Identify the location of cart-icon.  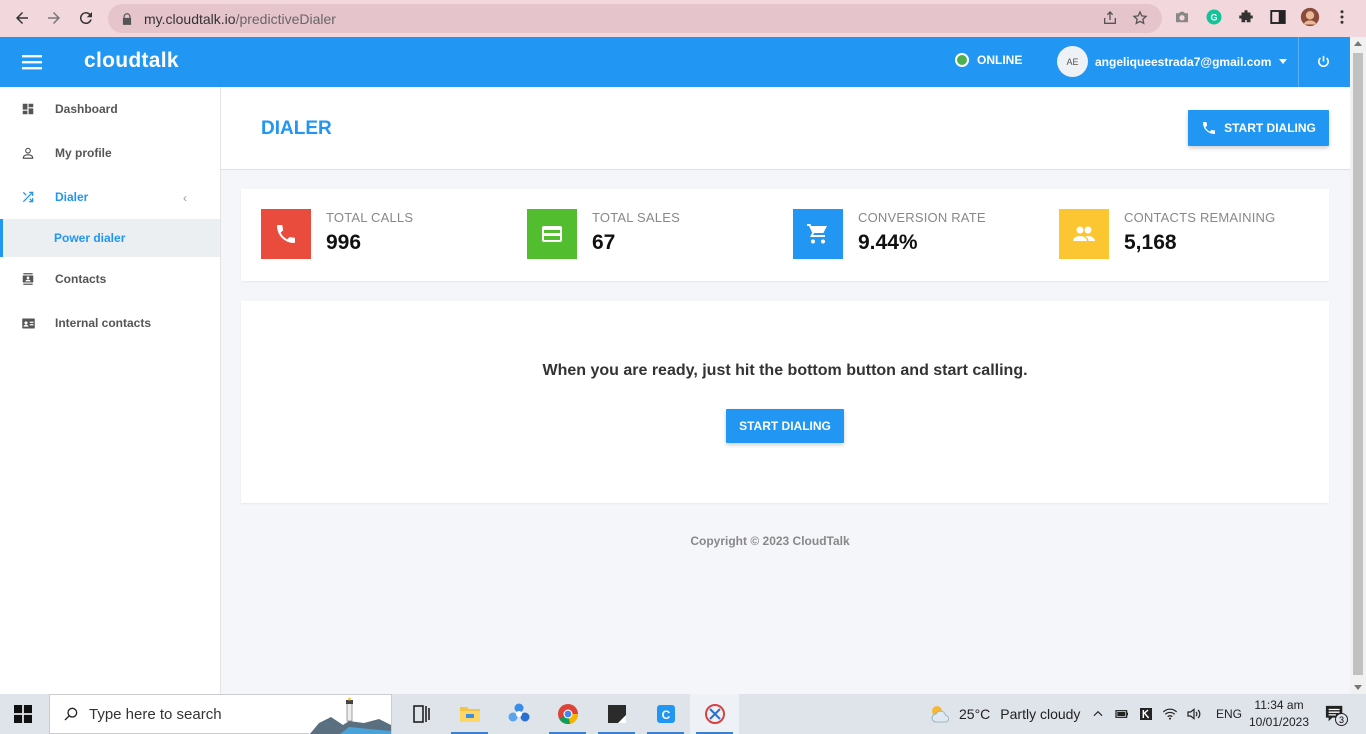
(817, 234).